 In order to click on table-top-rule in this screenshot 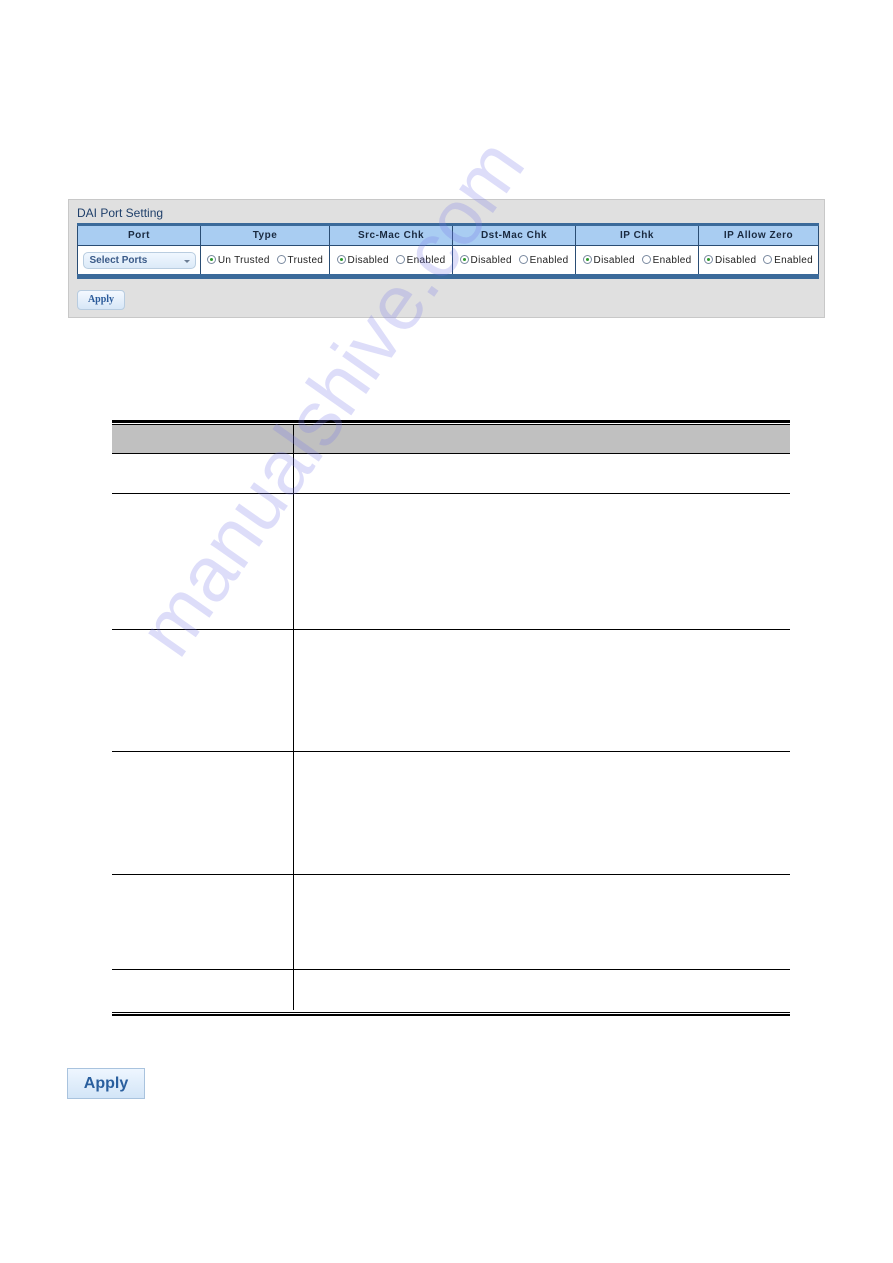, I will do `click(451, 421)`.